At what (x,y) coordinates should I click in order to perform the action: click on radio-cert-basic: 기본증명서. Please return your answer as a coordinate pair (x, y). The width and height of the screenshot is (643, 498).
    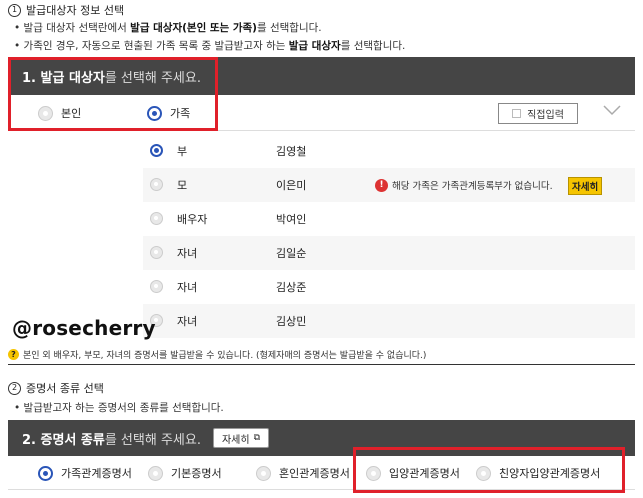
    Looking at the image, I should click on (185, 473).